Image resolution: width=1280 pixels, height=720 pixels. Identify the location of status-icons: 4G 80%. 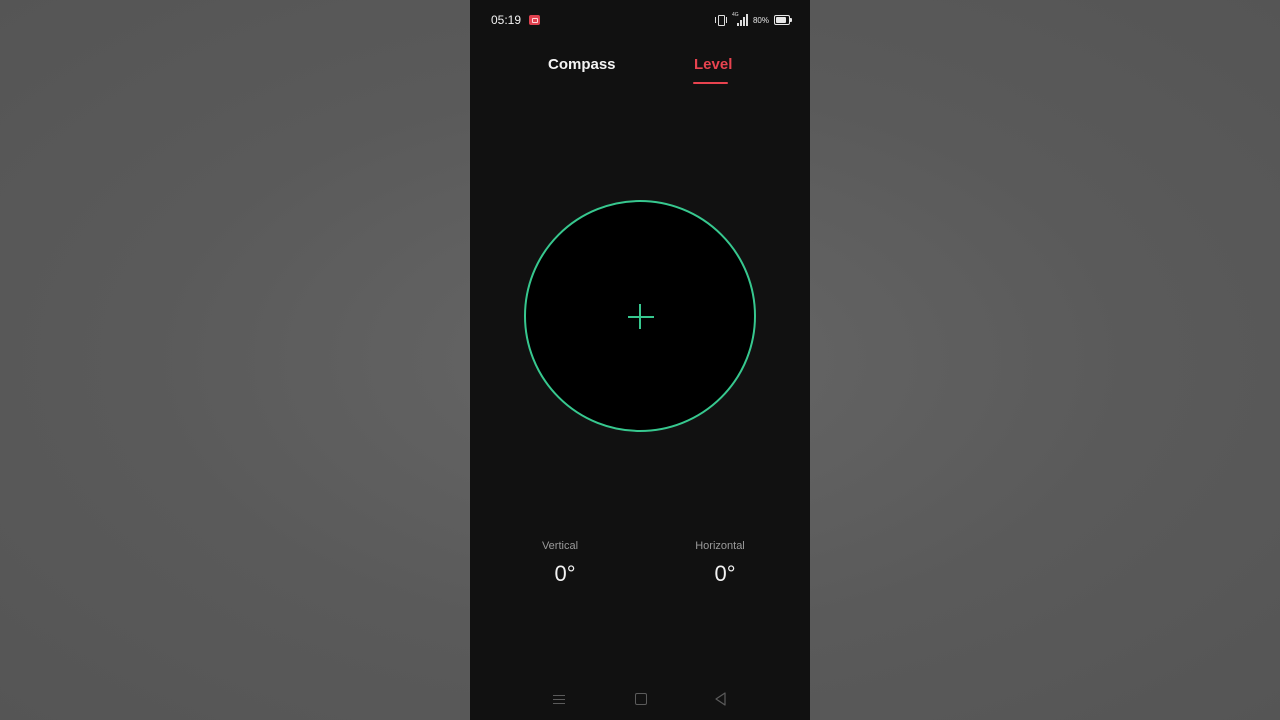
(753, 19).